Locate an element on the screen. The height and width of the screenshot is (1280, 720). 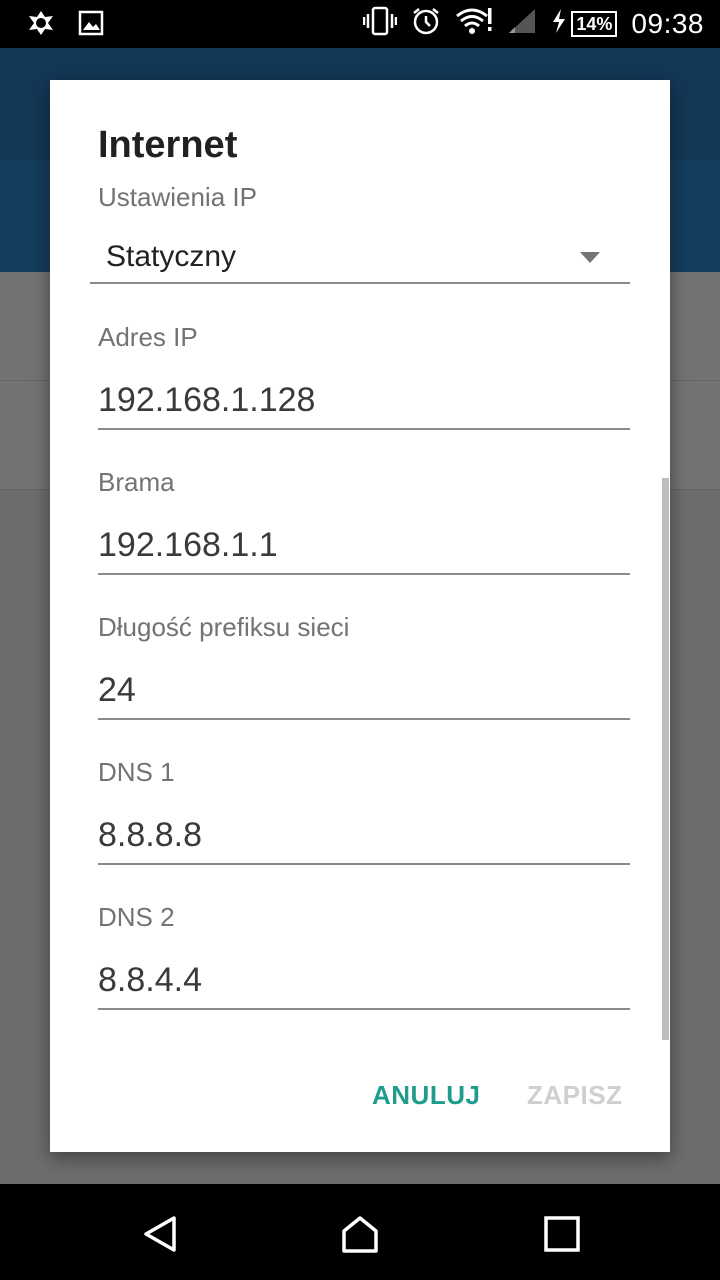
back-icon is located at coordinates (160, 1234).